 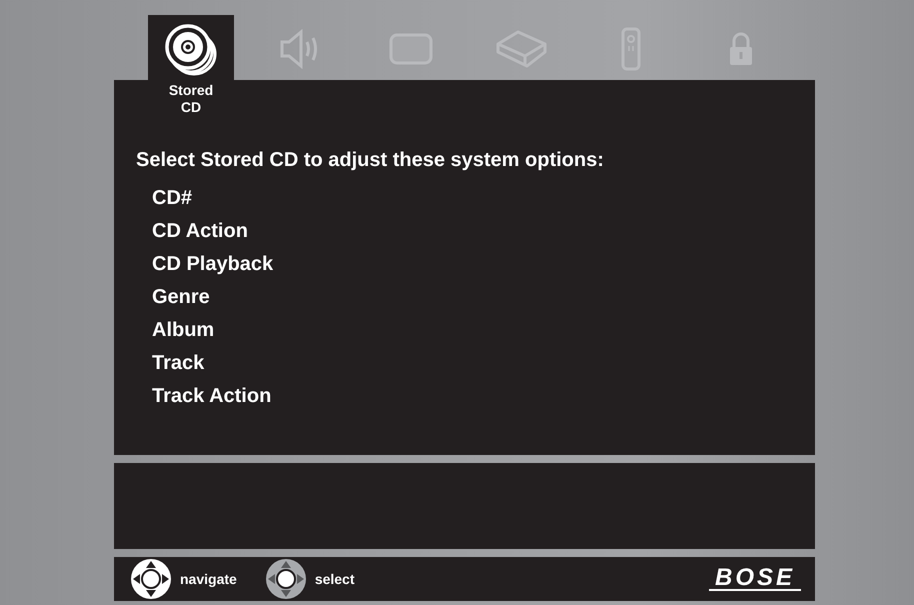 I want to click on menu-option: CD Playback, so click(x=213, y=264).